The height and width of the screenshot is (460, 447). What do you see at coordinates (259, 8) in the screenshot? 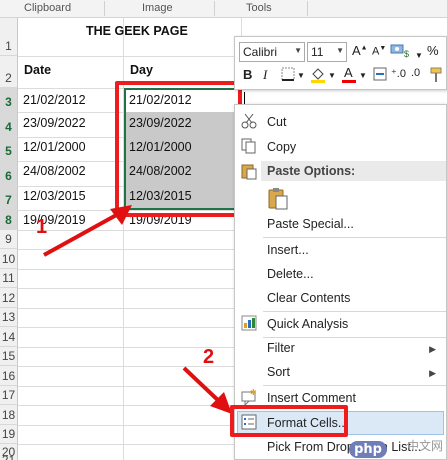
I see `ribbon-group-tools: Tools` at bounding box center [259, 8].